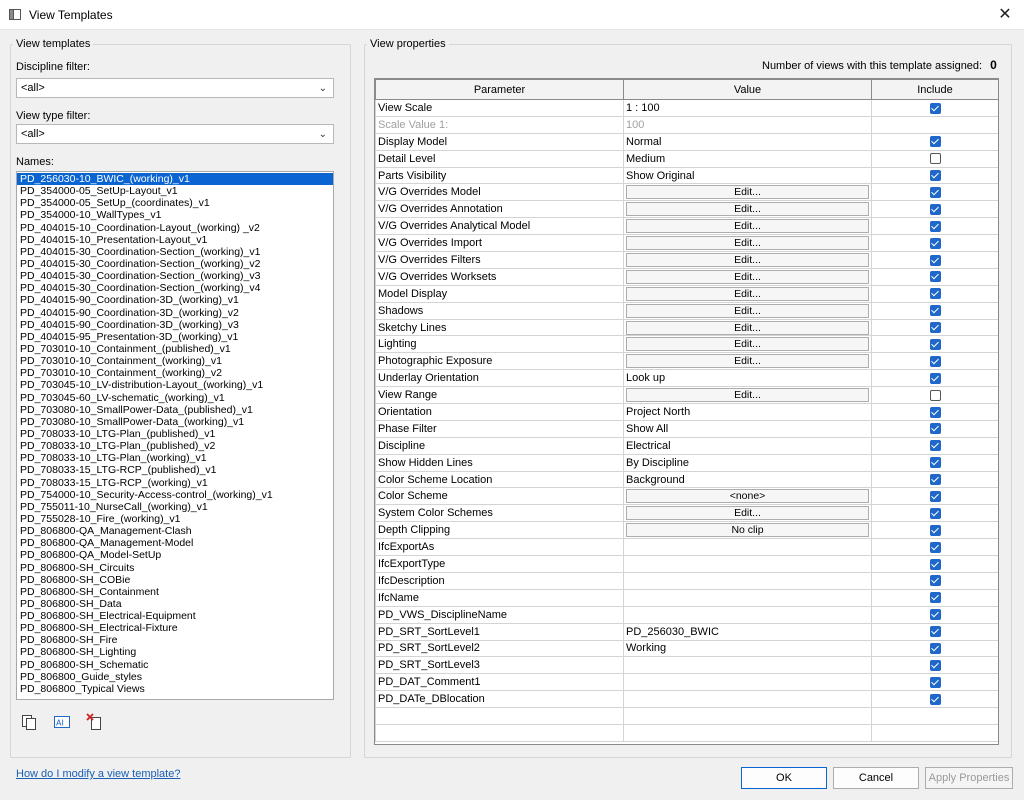 The height and width of the screenshot is (800, 1024). Describe the element at coordinates (175, 604) in the screenshot. I see `list-item: PD_806800-SH_Data` at that location.